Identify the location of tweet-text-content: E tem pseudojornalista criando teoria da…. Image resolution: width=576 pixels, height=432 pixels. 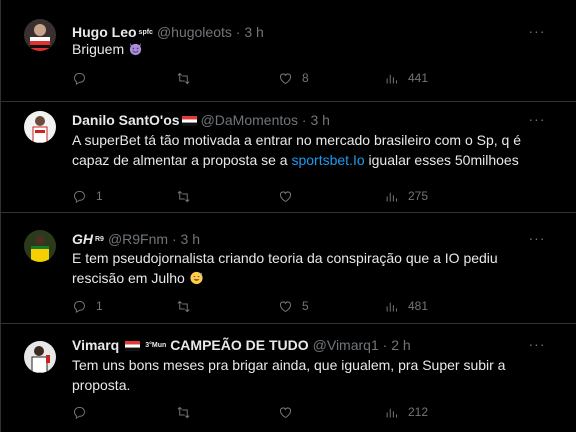
(285, 268).